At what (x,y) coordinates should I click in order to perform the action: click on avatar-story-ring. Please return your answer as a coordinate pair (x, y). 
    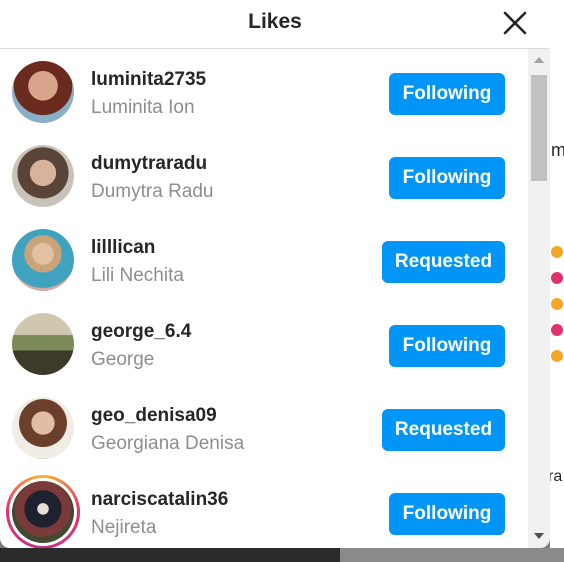
    Looking at the image, I should click on (43, 511).